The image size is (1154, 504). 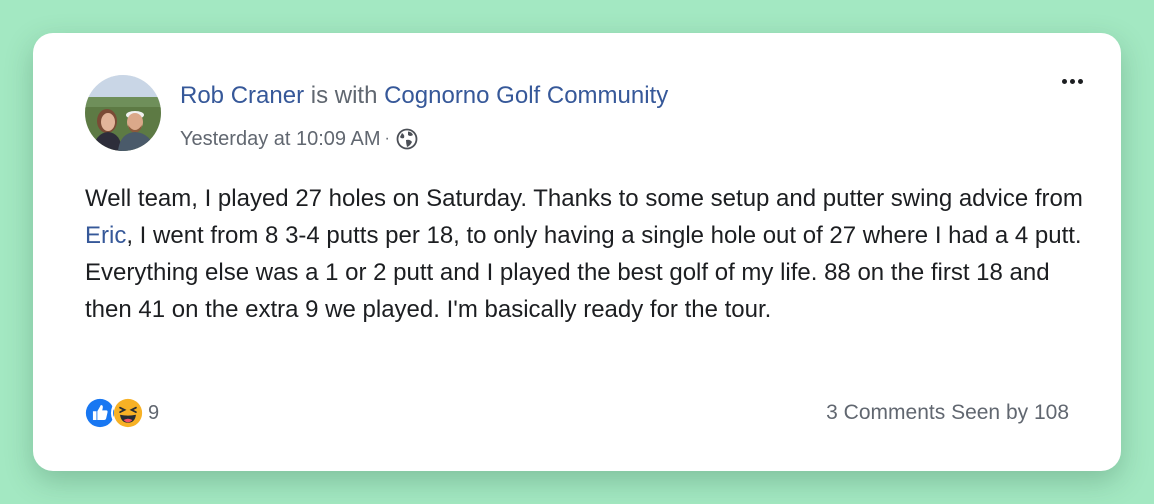 I want to click on globe-icon, so click(x=407, y=139).